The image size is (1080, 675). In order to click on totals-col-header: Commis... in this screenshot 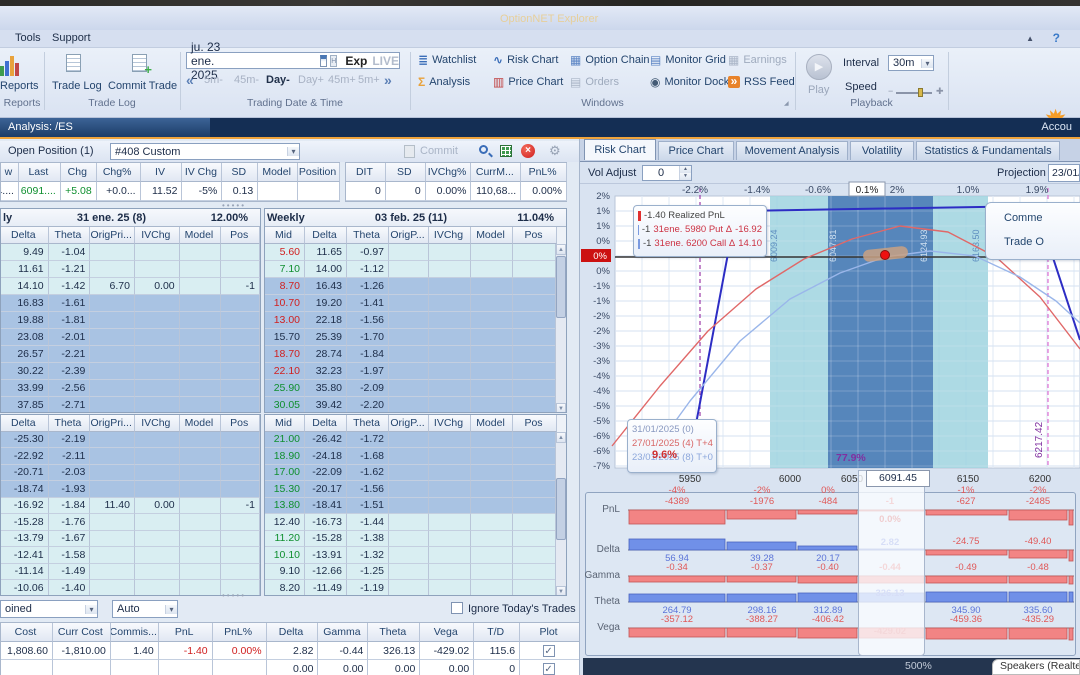, I will do `click(134, 632)`.